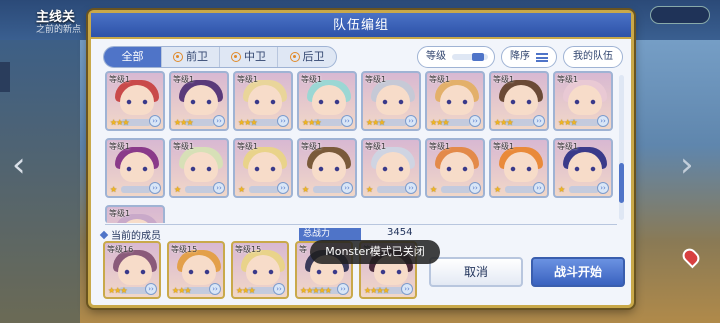  What do you see at coordinates (303, 249) in the screenshot?
I see `card-level: 等` at bounding box center [303, 249].